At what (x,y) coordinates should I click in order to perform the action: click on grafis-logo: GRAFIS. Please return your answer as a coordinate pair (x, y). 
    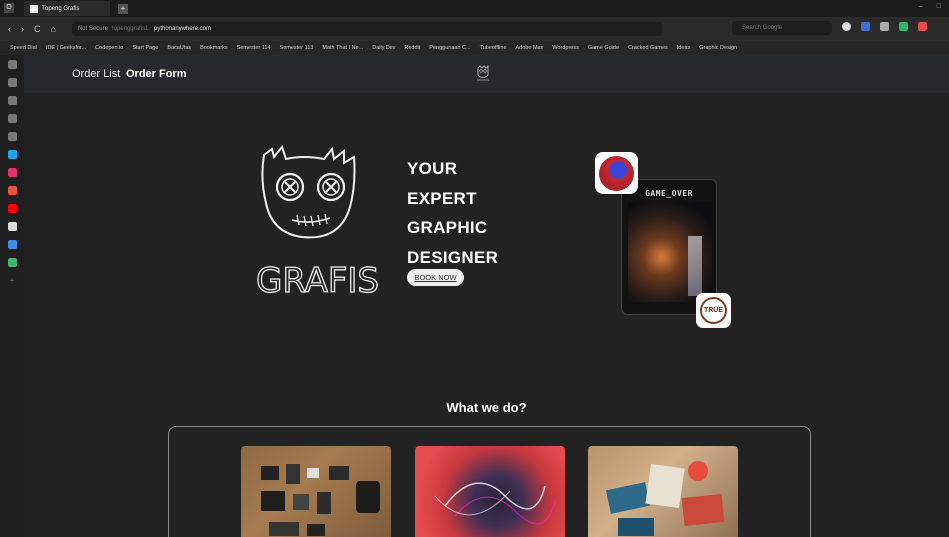
    Looking at the image, I should click on (317, 222).